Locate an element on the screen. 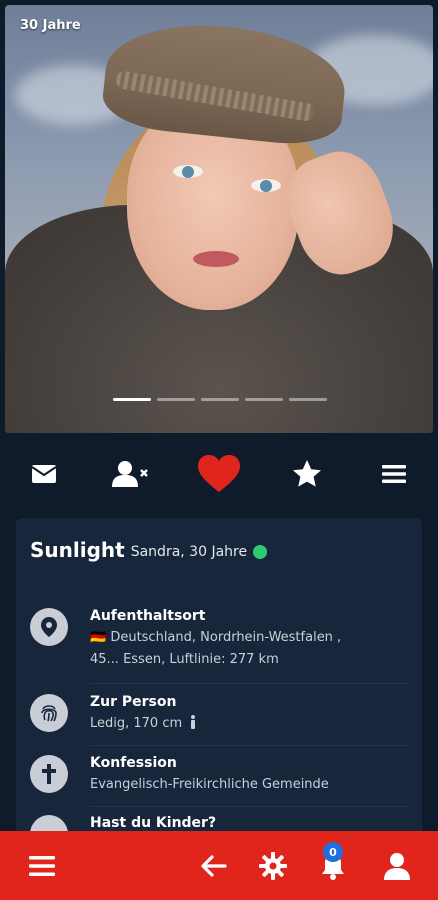 This screenshot has height=900, width=438. like-button is located at coordinates (219, 474).